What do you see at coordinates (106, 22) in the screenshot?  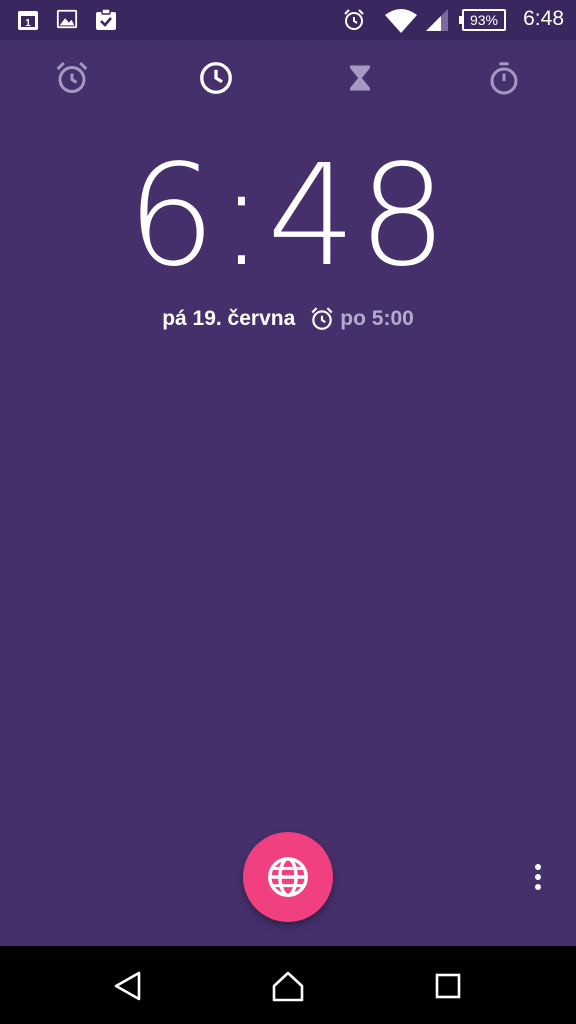 I see `clipboard-check-icon` at bounding box center [106, 22].